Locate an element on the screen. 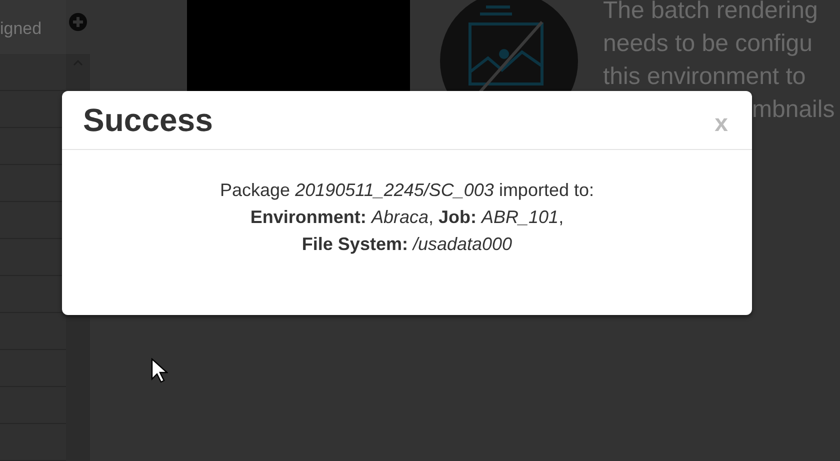 The height and width of the screenshot is (461, 840). close-button: x is located at coordinates (721, 124).